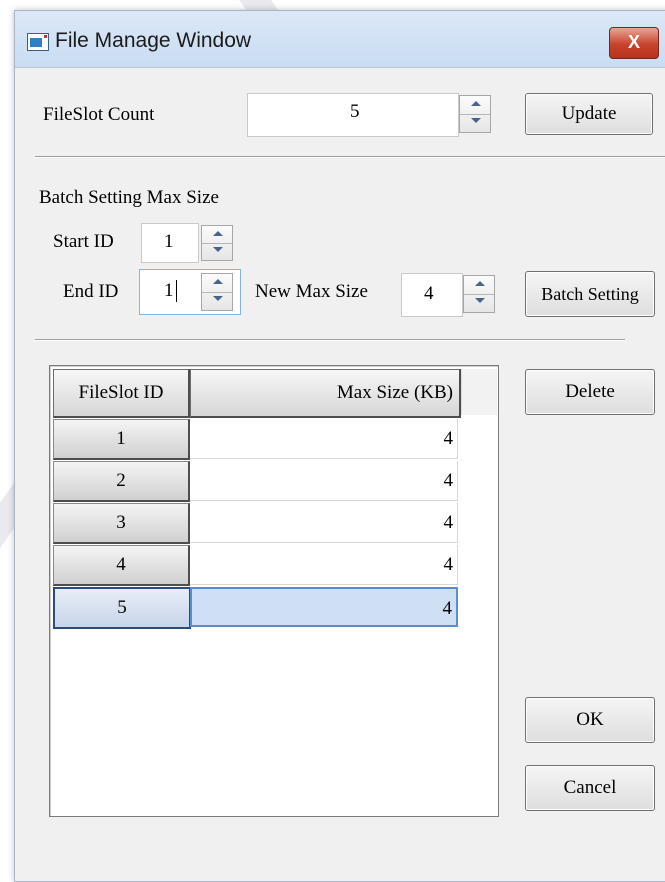 This screenshot has width=665, height=882. What do you see at coordinates (122, 608) in the screenshot?
I see `row-header: 5` at bounding box center [122, 608].